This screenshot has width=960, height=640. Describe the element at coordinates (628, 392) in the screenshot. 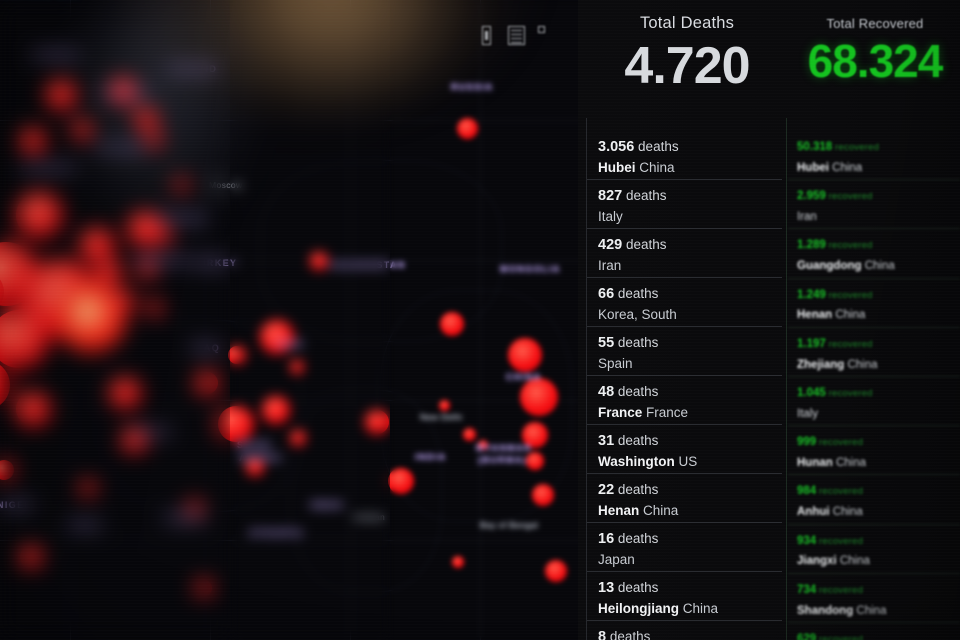

I see `list-item-count: 48 deaths` at that location.